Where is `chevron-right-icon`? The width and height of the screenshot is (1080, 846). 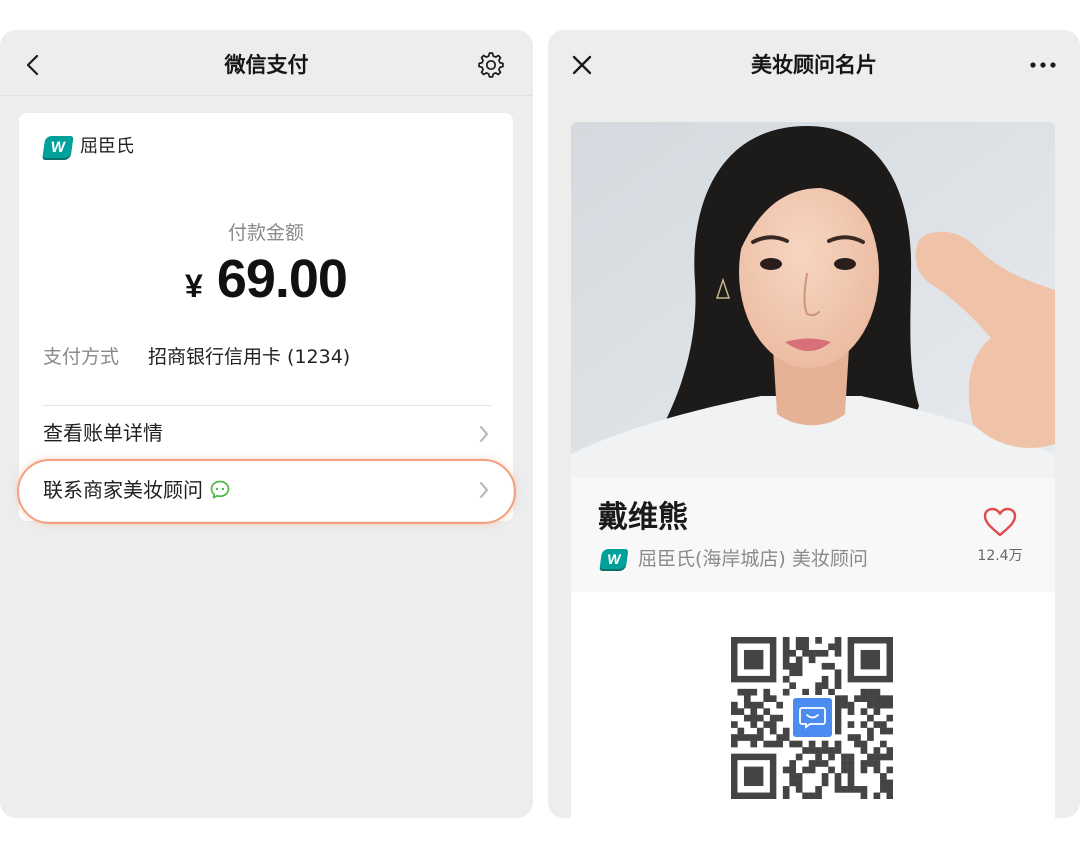
chevron-right-icon is located at coordinates (484, 434).